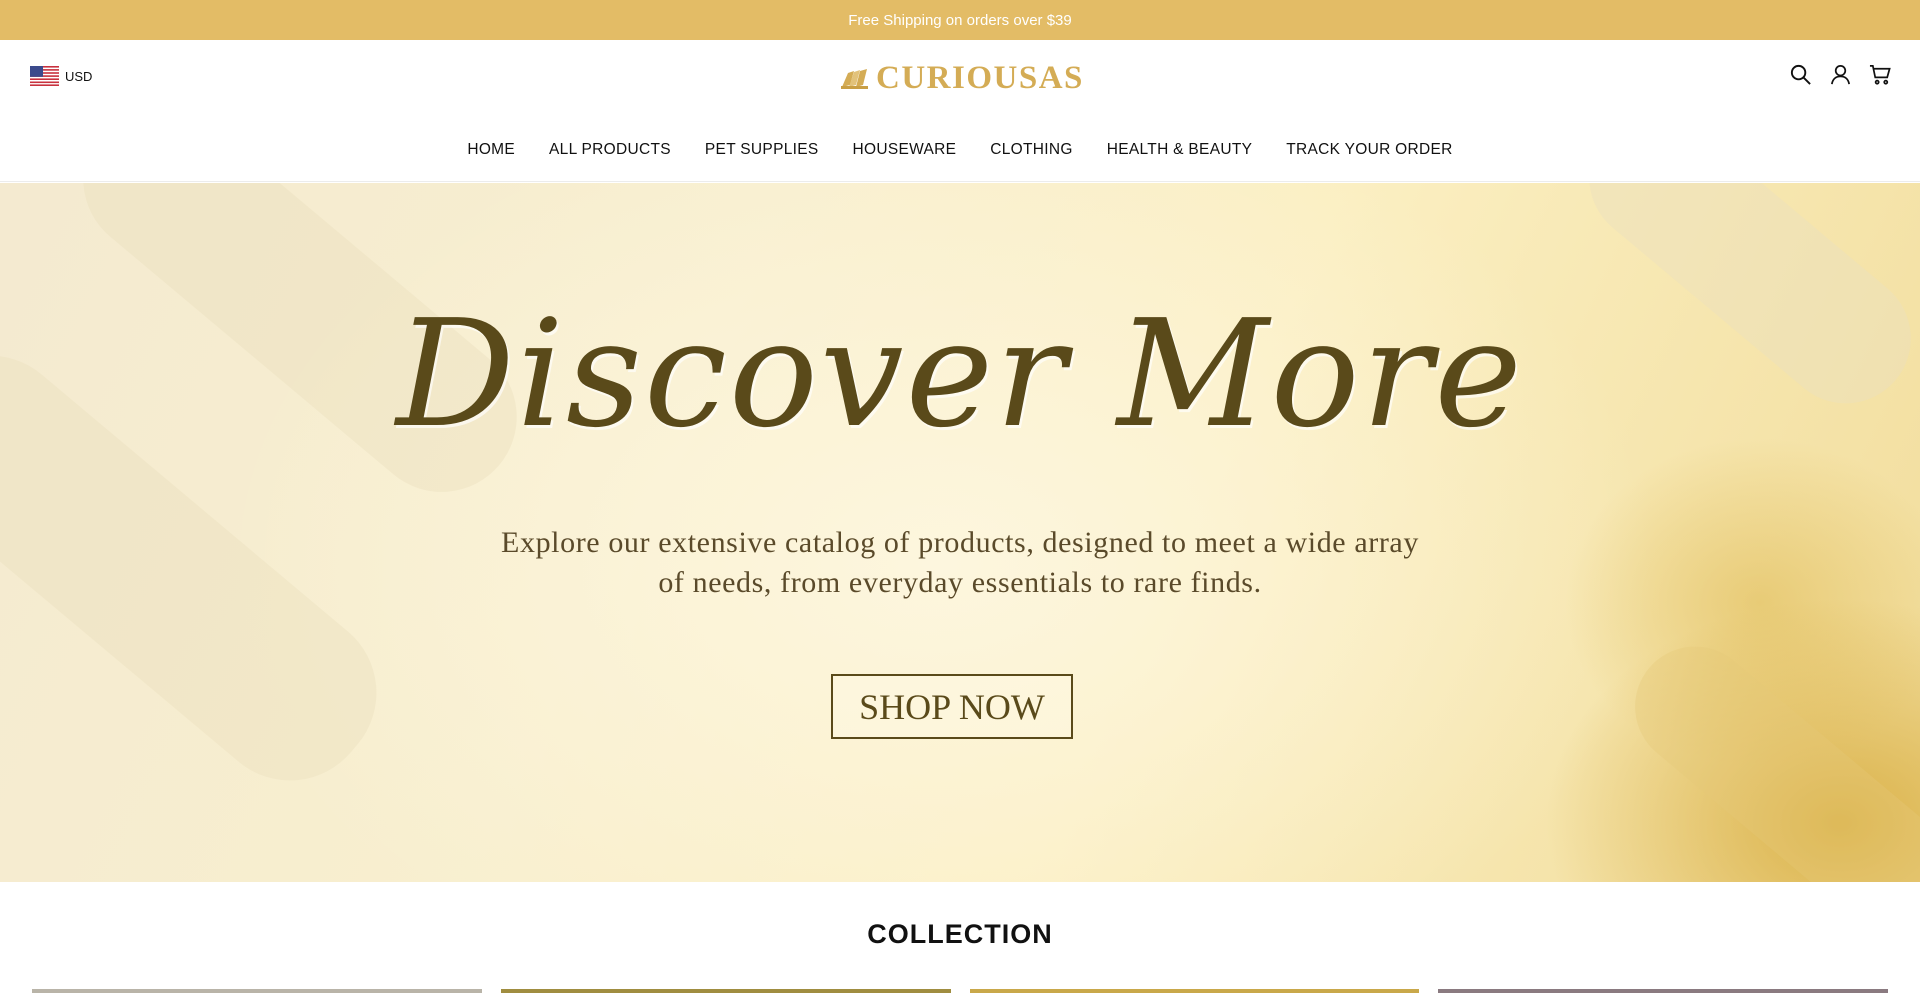 Image resolution: width=1920 pixels, height=993 pixels. I want to click on shop-now-button: SHOP NOW, so click(952, 706).